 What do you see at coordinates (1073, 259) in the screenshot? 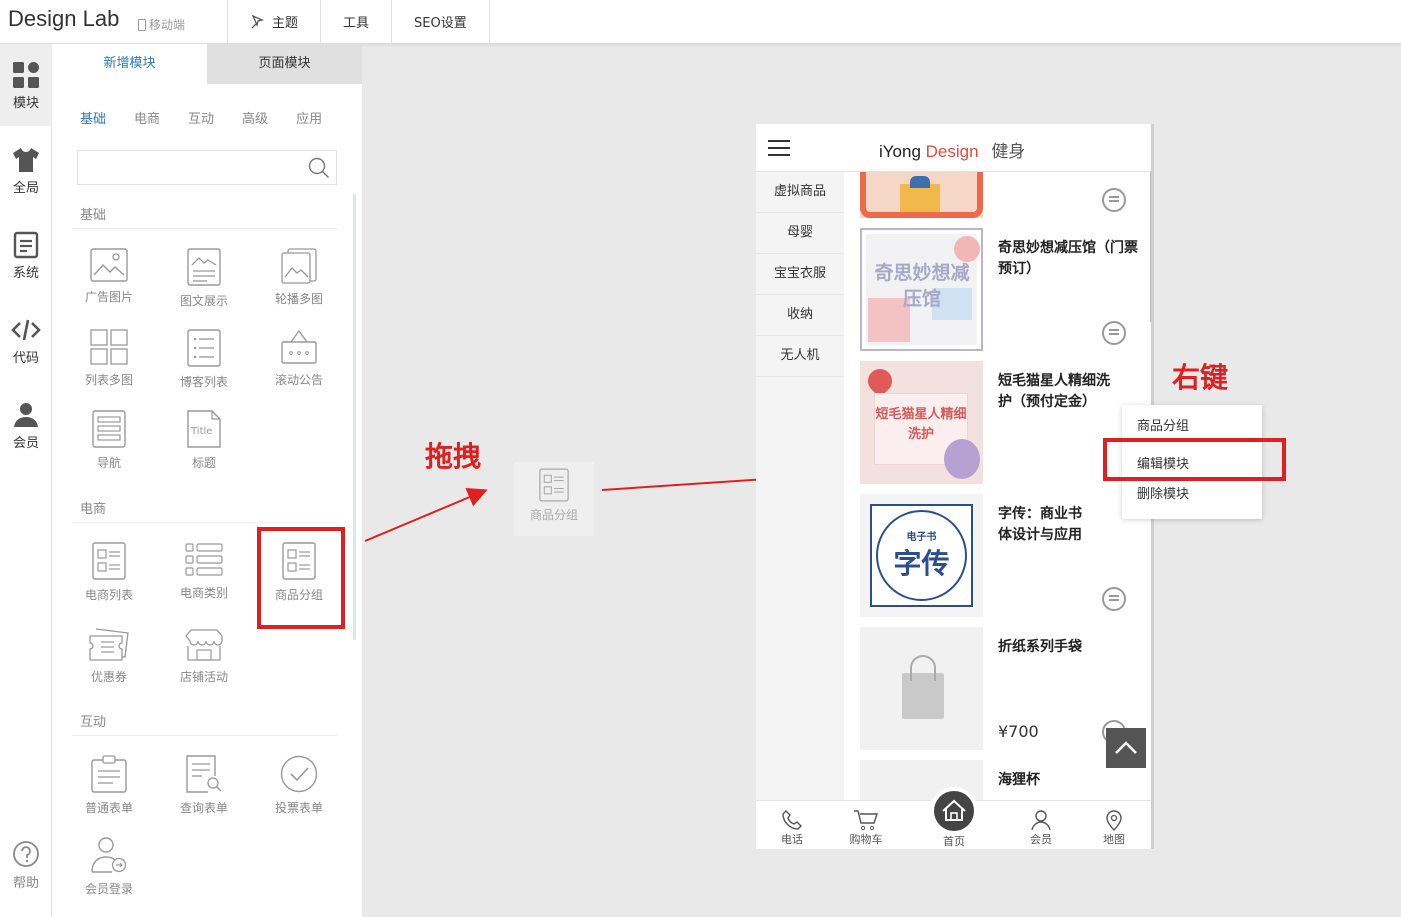
I see `product-name: 奇思妙想减压馆（门票预订）` at bounding box center [1073, 259].